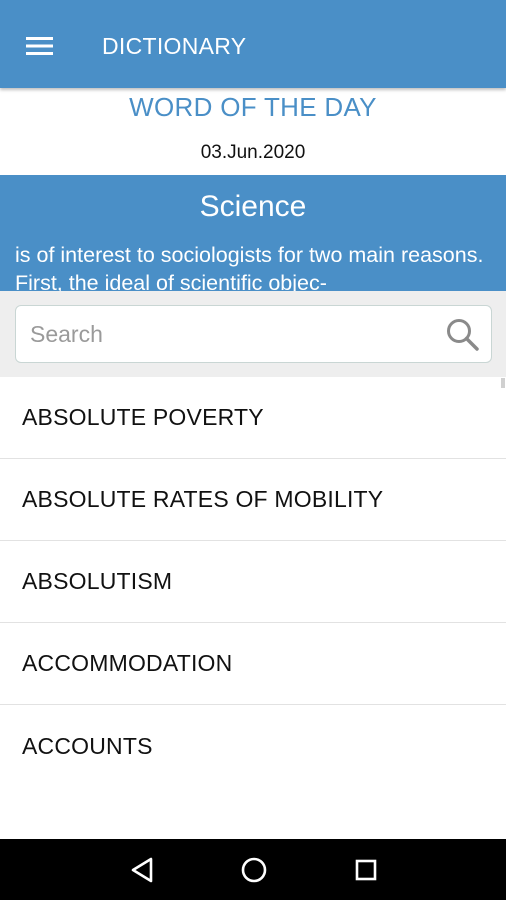  I want to click on recents-button, so click(366, 870).